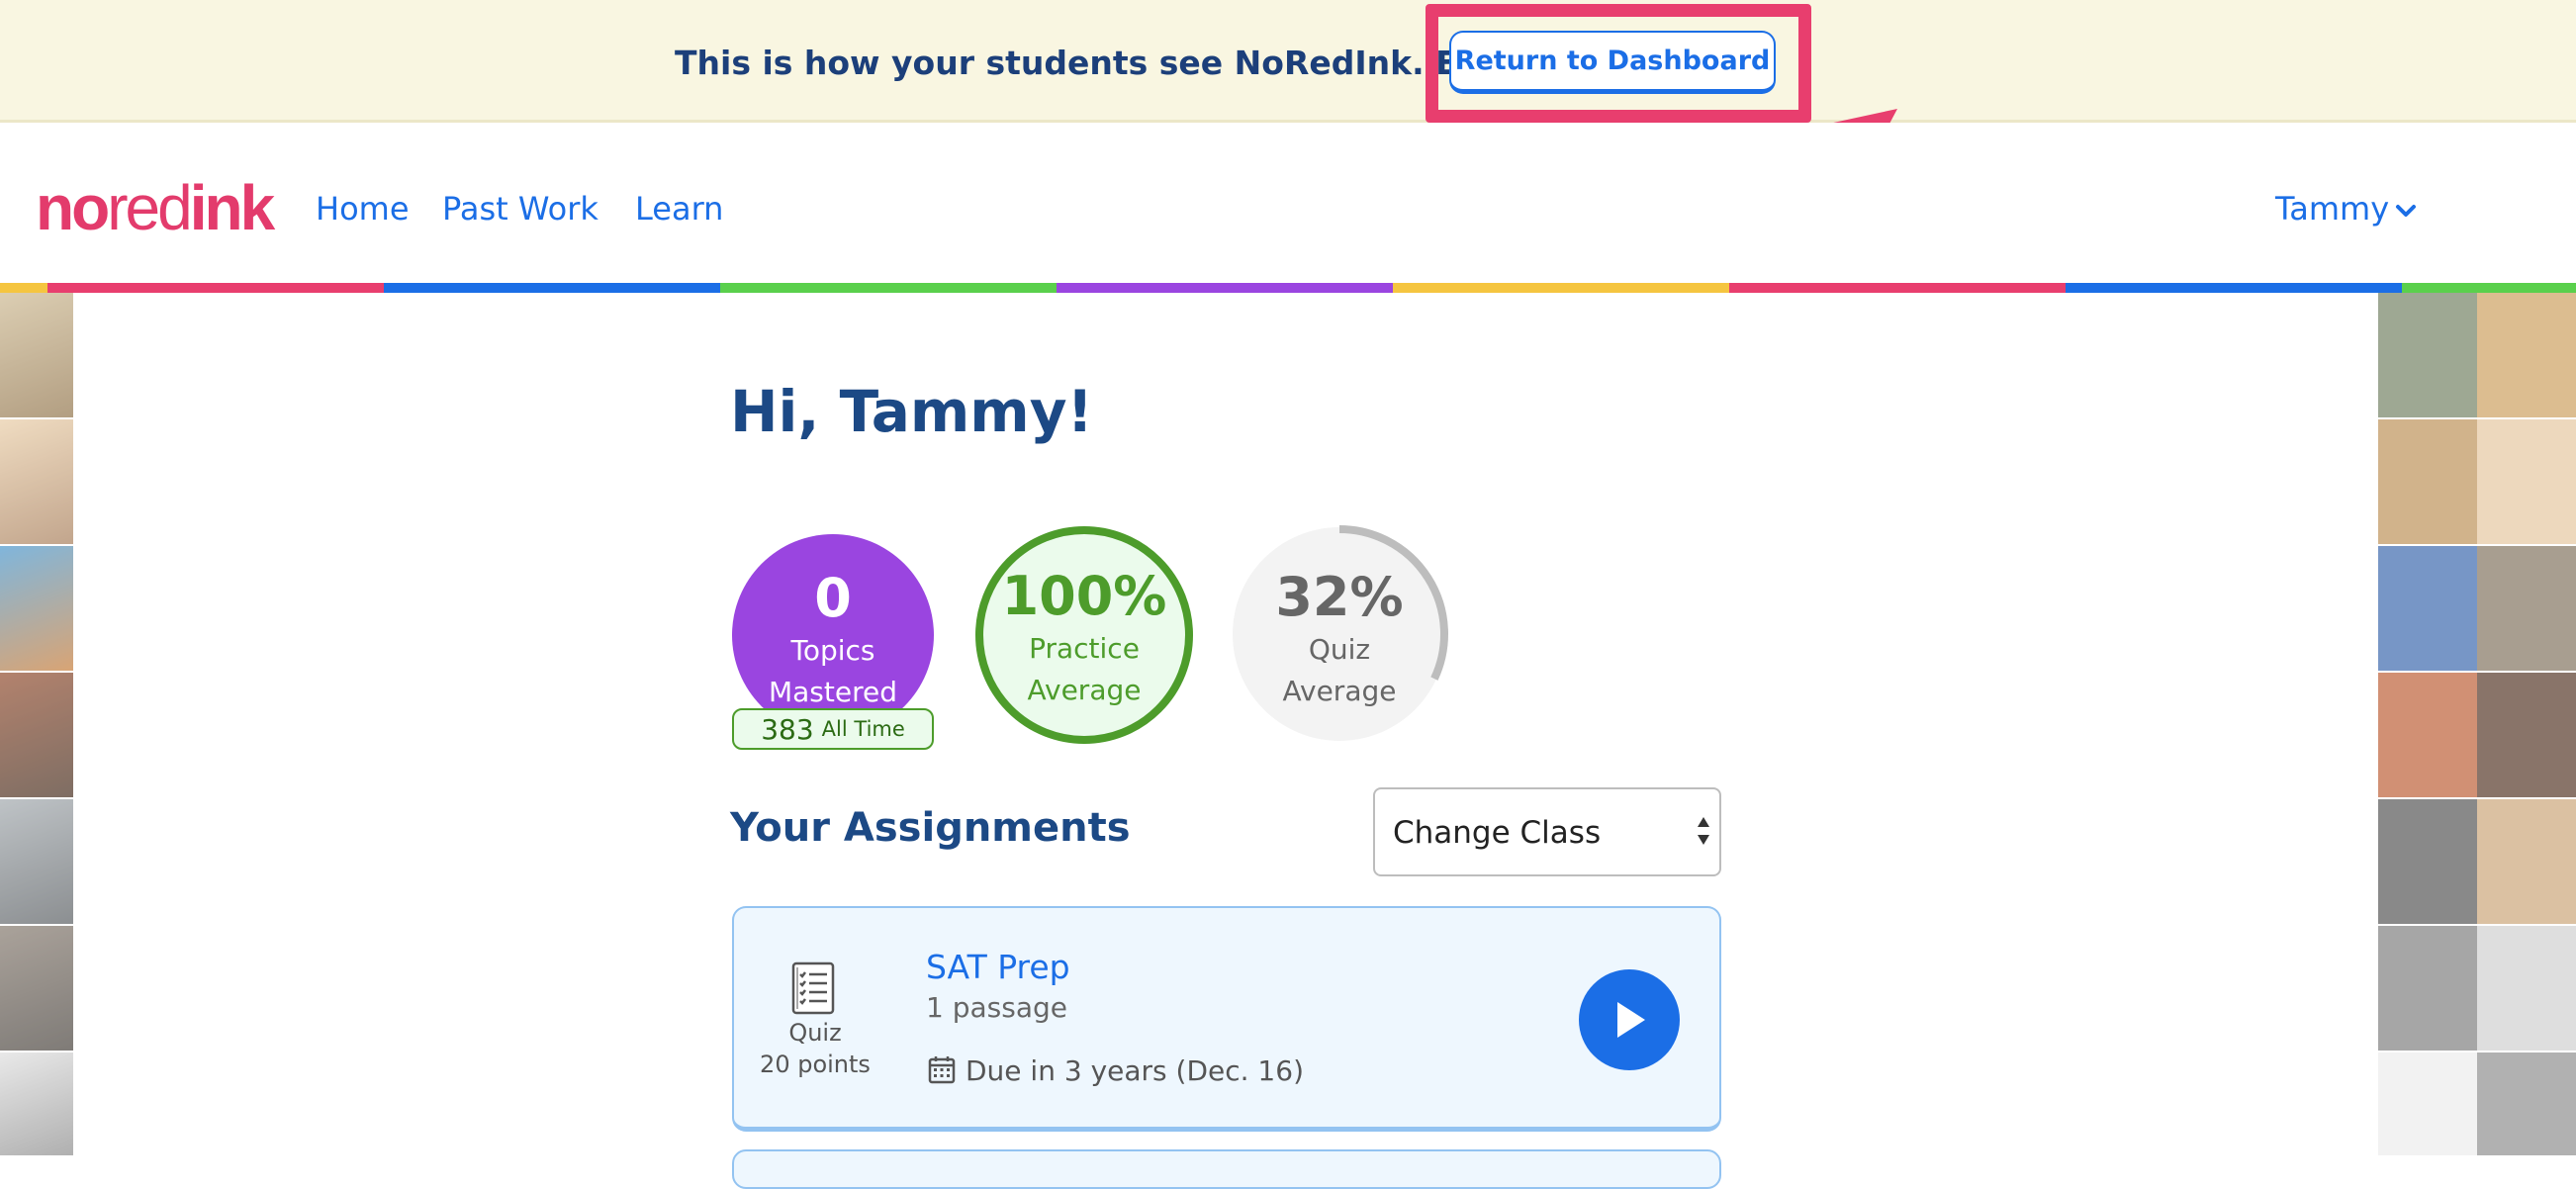  Describe the element at coordinates (930, 828) in the screenshot. I see `assignments-heading: Your Assignments` at that location.